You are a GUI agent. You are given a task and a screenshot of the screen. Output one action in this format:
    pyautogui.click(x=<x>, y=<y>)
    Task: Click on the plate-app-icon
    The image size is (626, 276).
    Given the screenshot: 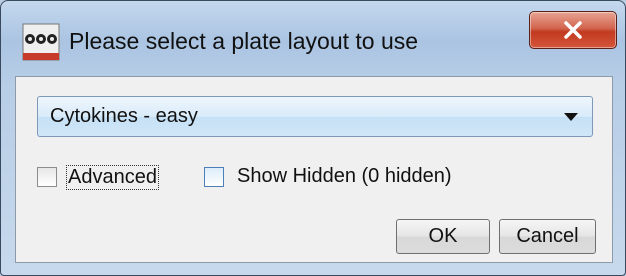 What is the action you would take?
    pyautogui.click(x=41, y=42)
    